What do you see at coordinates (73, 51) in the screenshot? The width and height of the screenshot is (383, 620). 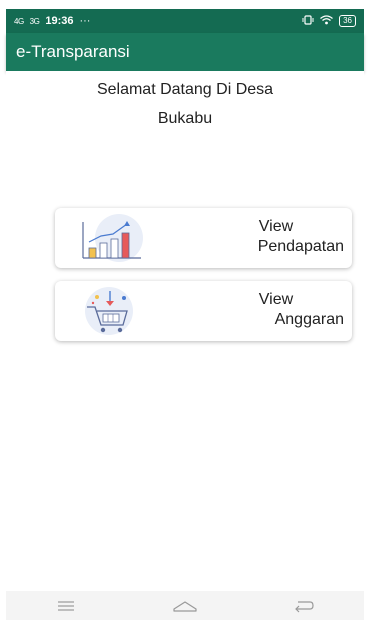 I see `app-title: e-Transparansi` at bounding box center [73, 51].